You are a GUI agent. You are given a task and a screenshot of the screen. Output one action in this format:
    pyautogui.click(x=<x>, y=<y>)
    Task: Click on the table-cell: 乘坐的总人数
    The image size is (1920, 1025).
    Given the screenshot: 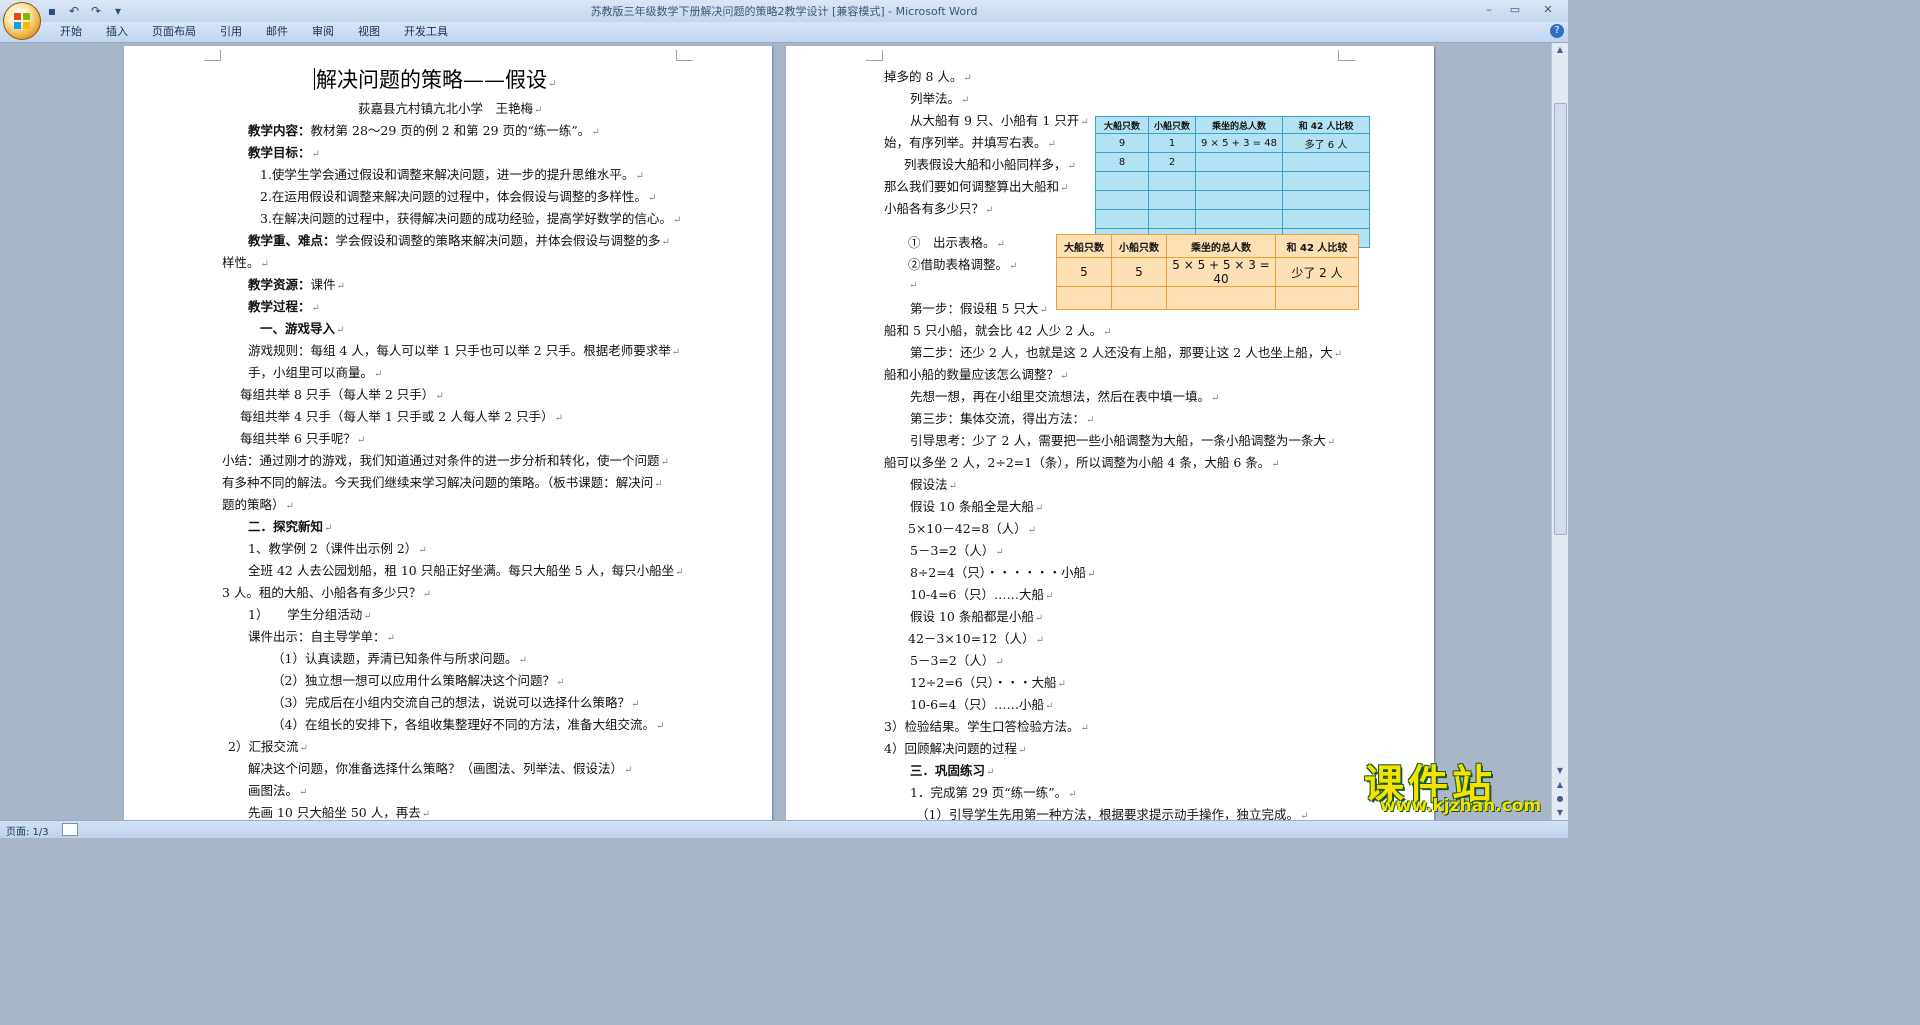 What is the action you would take?
    pyautogui.click(x=1221, y=246)
    